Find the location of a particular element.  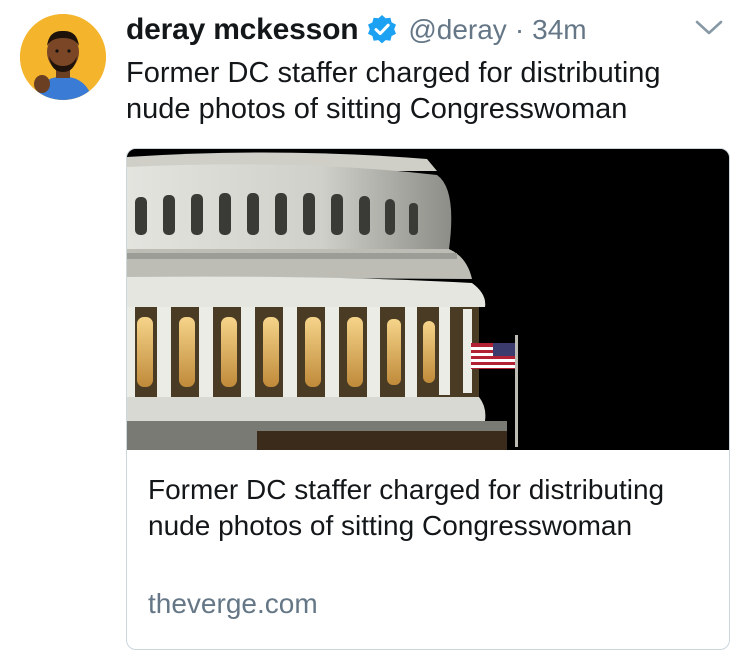

illustrated-avatar-icon is located at coordinates (63, 57).